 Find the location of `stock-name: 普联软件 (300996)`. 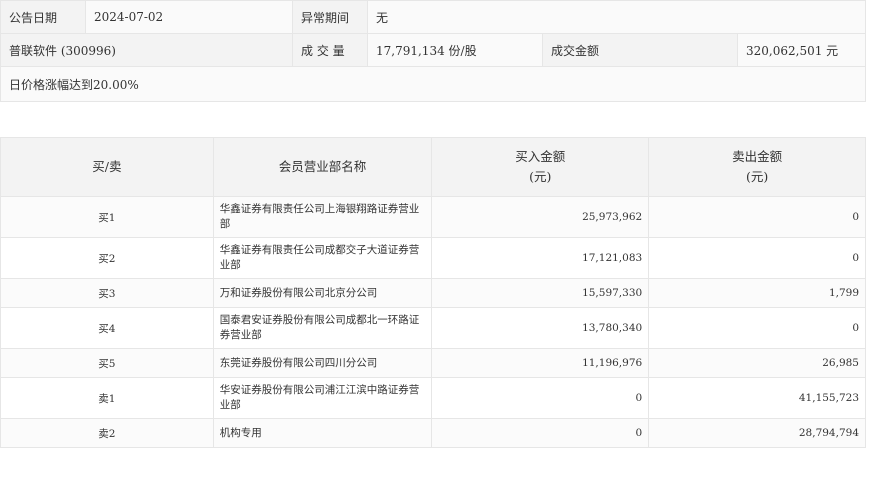

stock-name: 普联软件 (300996) is located at coordinates (146, 50).